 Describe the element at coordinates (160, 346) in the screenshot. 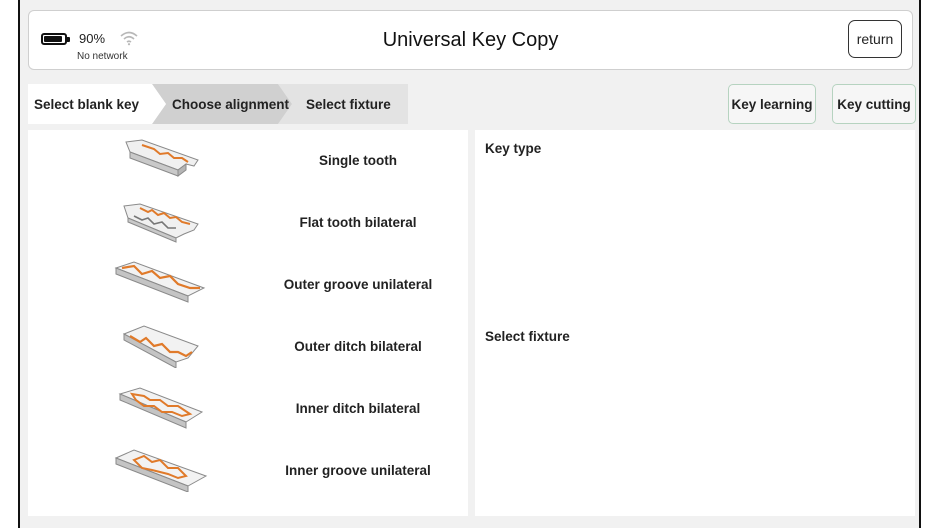

I see `outer-ditch-bilateral-key-icon` at that location.